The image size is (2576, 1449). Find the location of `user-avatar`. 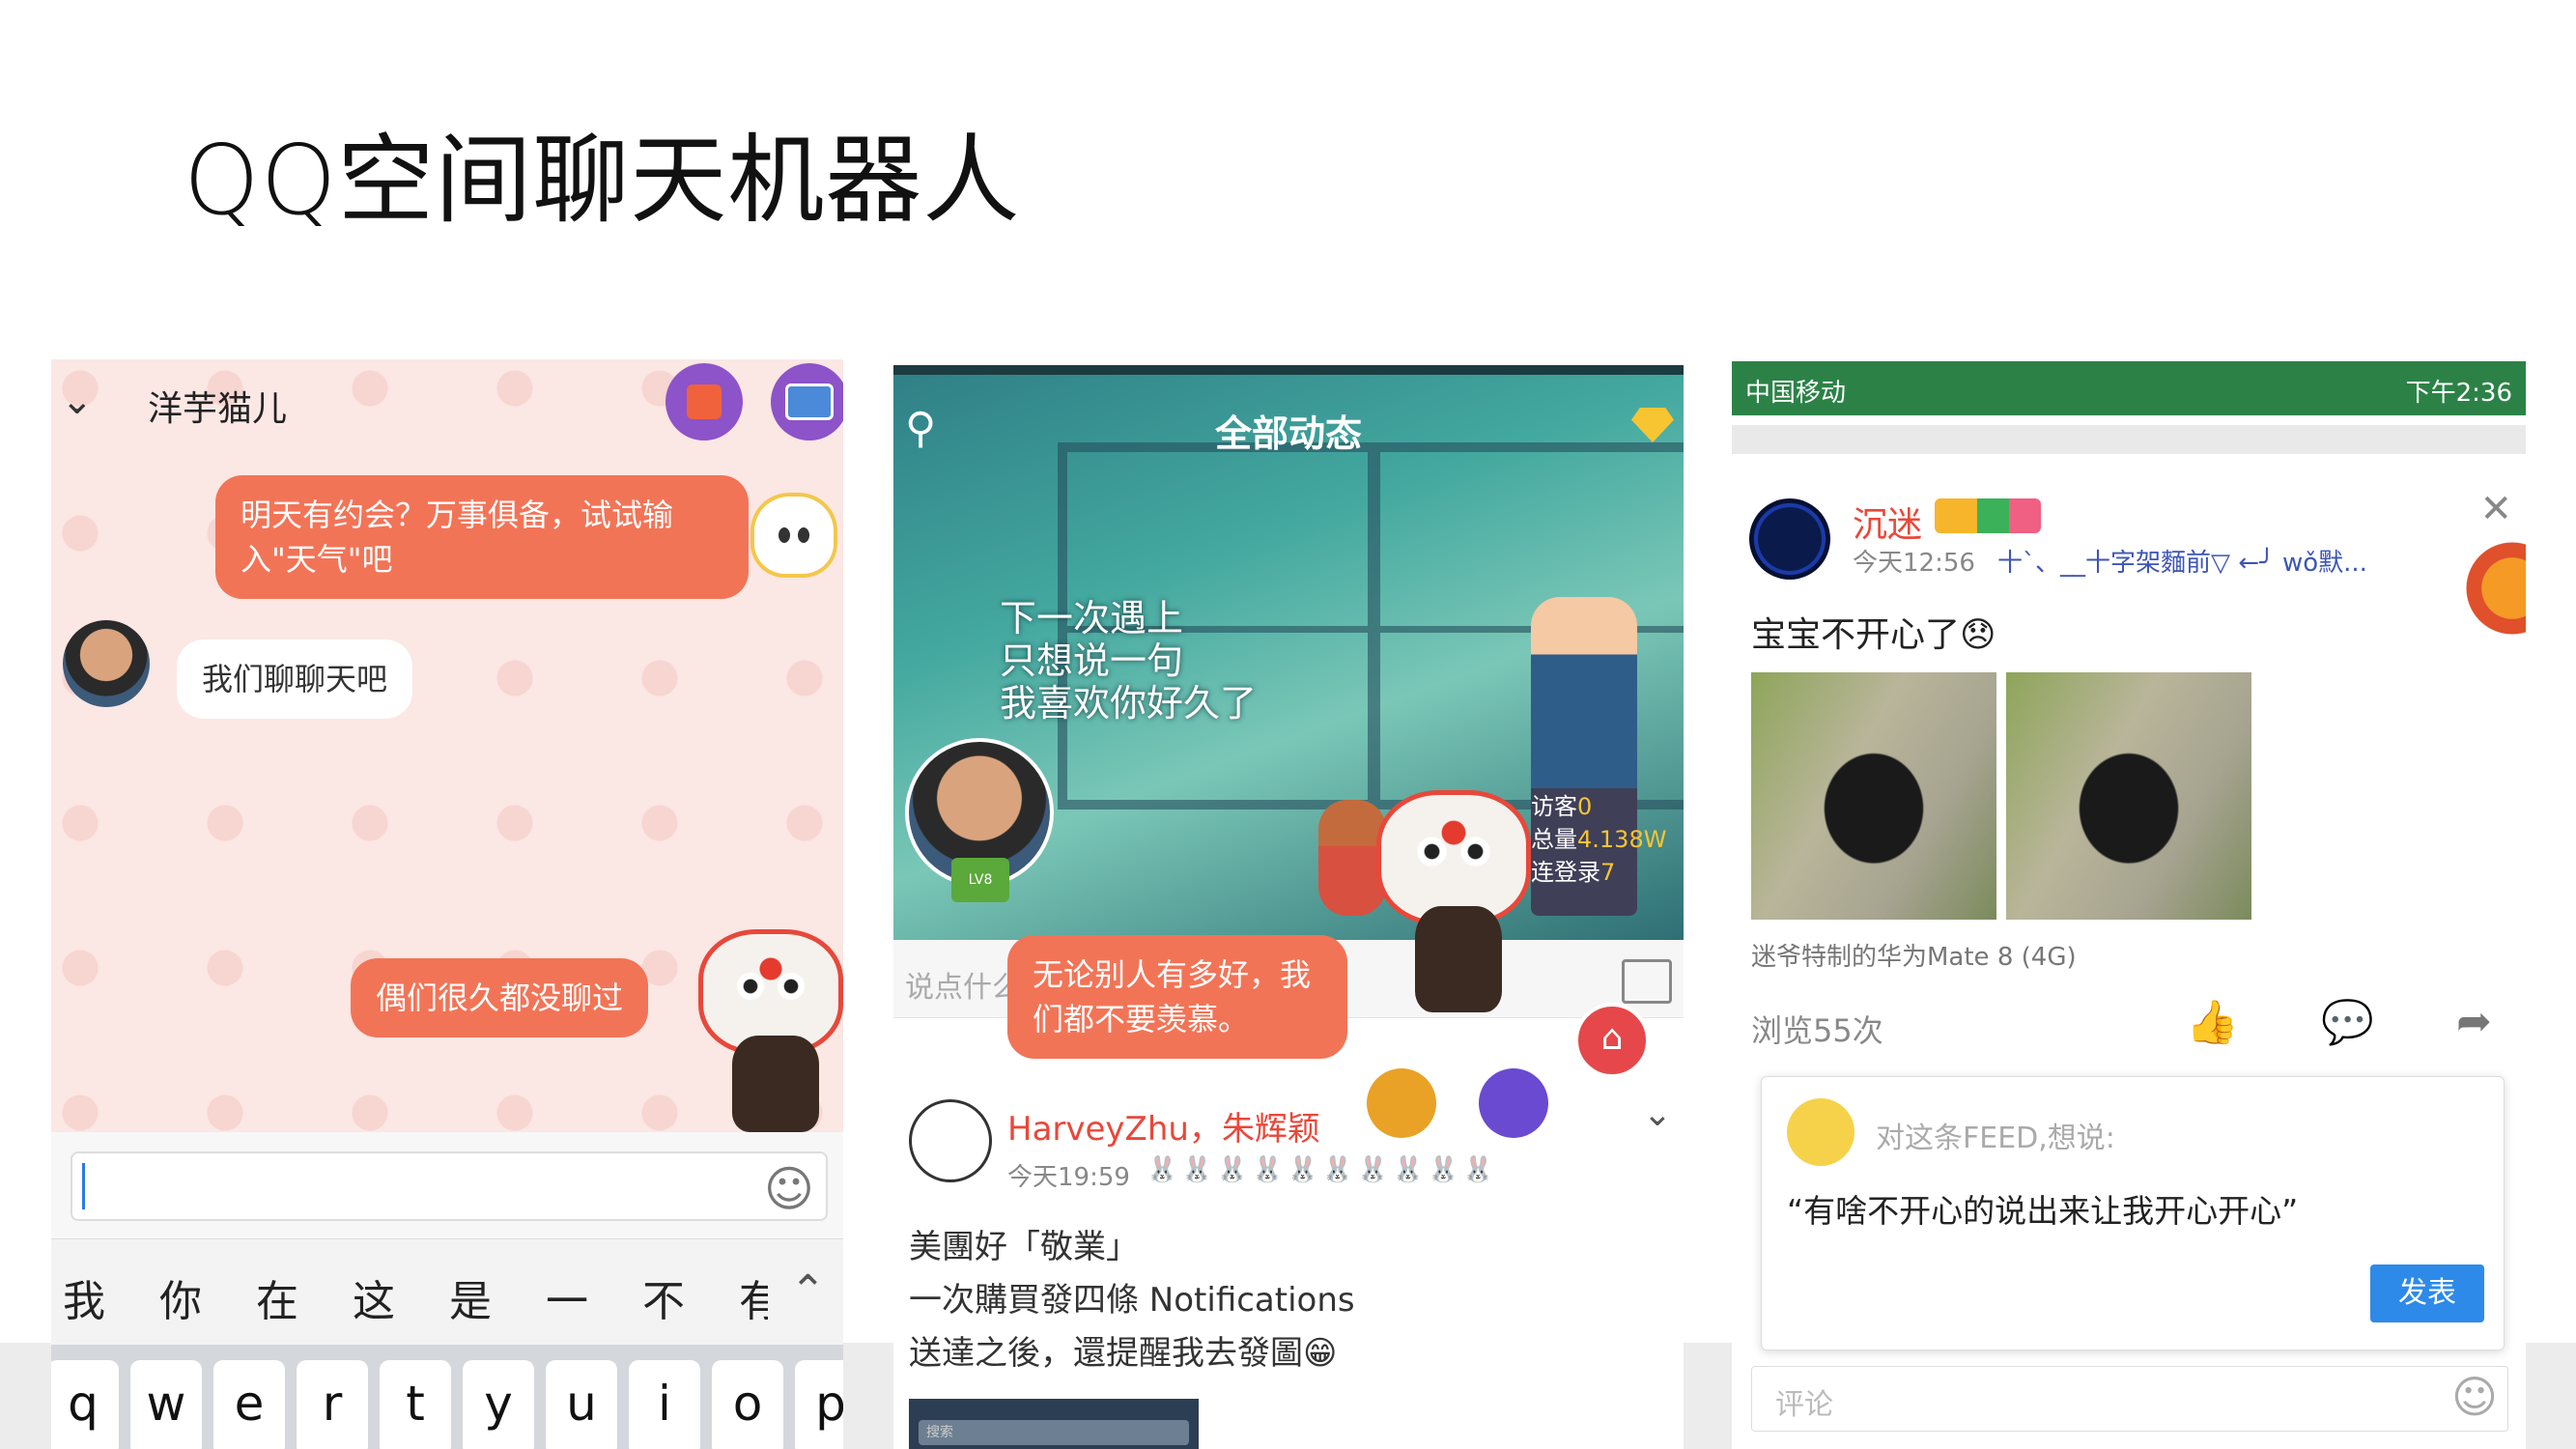

user-avatar is located at coordinates (106, 663).